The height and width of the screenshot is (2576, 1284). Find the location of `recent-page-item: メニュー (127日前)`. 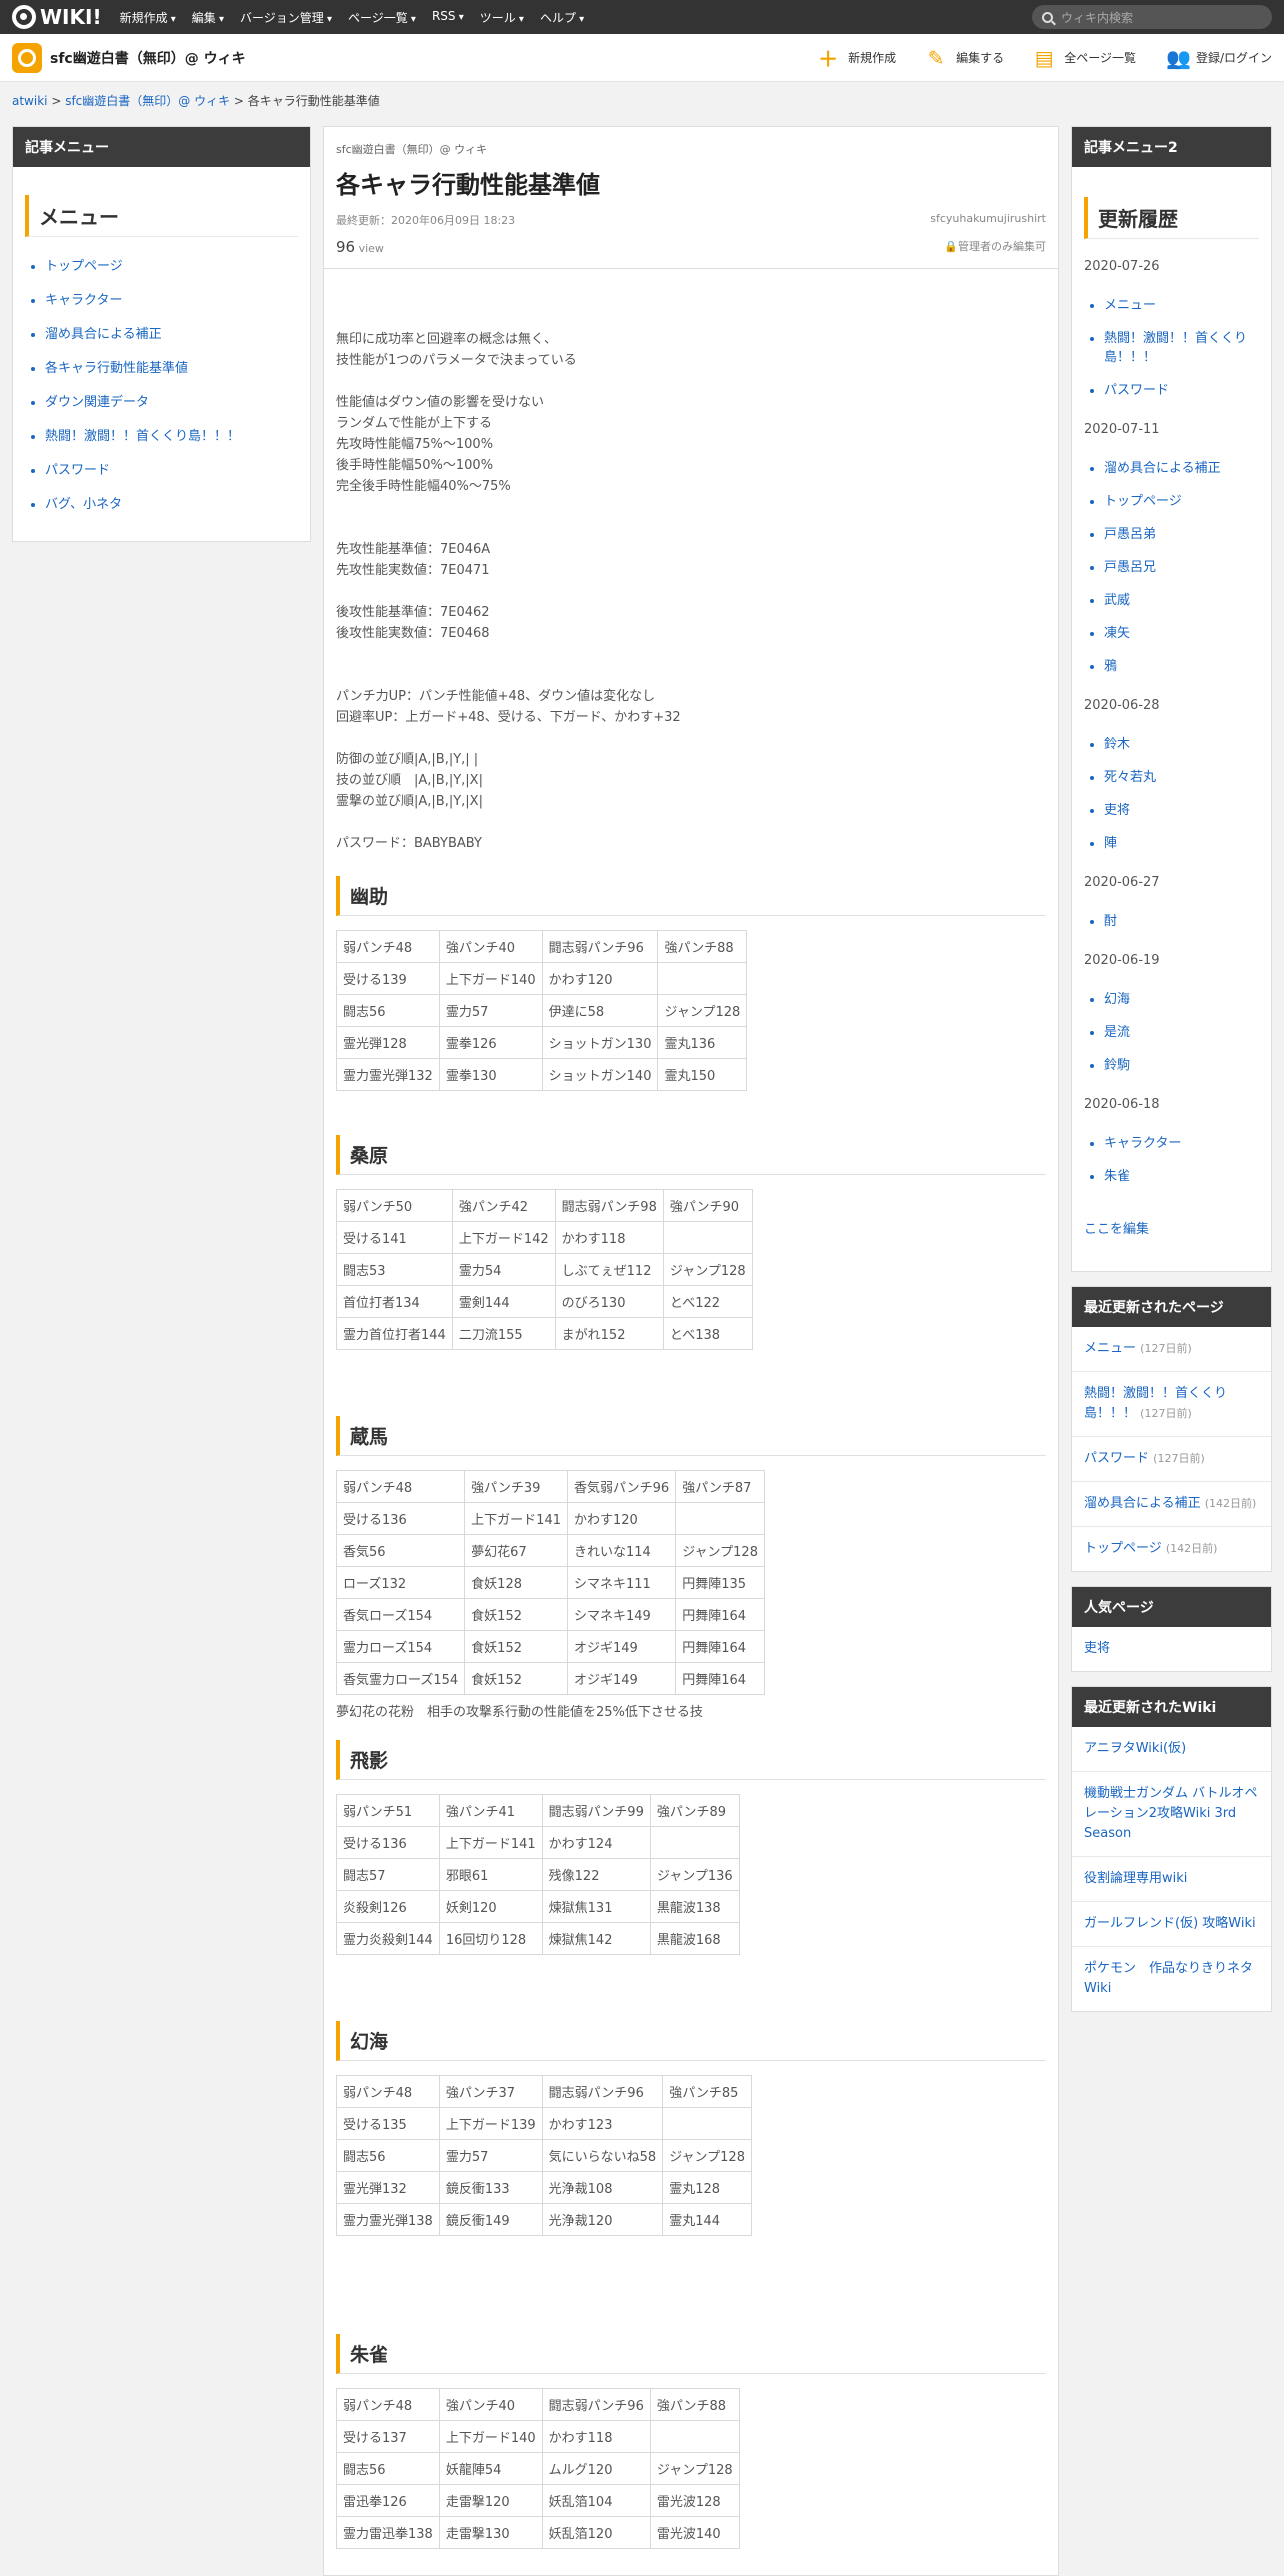

recent-page-item: メニュー (127日前) is located at coordinates (1171, 1349).